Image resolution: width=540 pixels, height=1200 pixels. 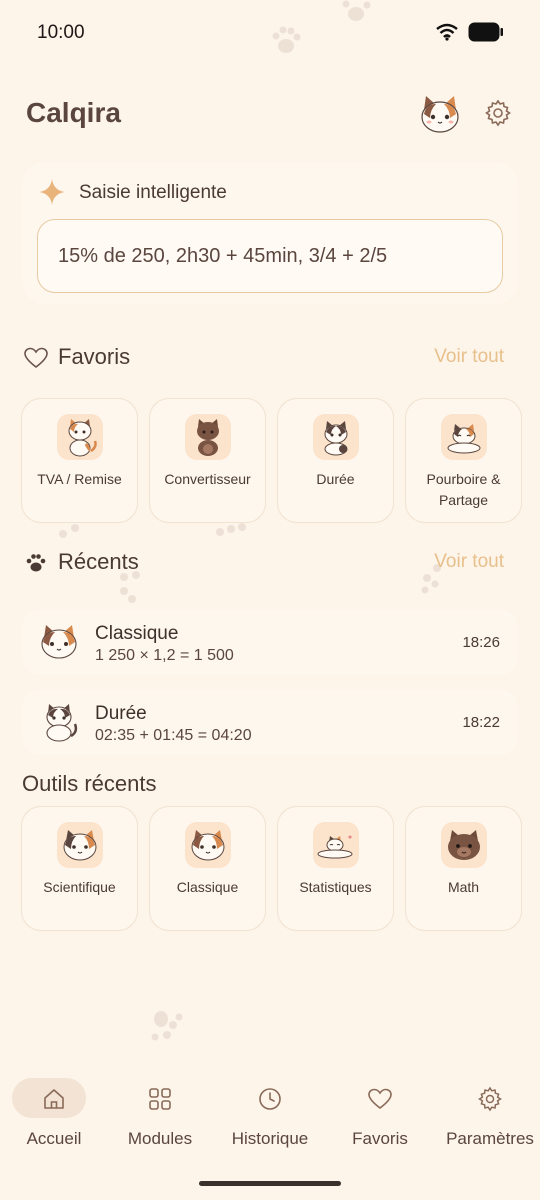 What do you see at coordinates (73, 112) in the screenshot?
I see `app-title: Calqira` at bounding box center [73, 112].